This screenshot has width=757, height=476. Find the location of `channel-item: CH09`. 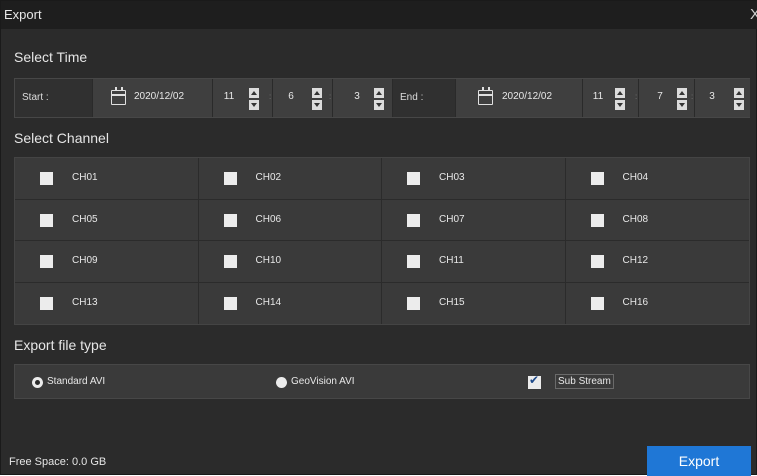

channel-item: CH09 is located at coordinates (107, 262).